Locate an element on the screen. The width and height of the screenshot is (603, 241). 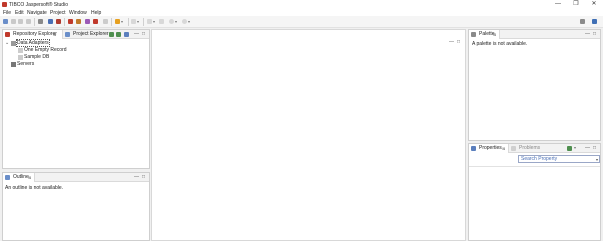
palette-empty-message: A palette is not available. is located at coordinates (500, 44).